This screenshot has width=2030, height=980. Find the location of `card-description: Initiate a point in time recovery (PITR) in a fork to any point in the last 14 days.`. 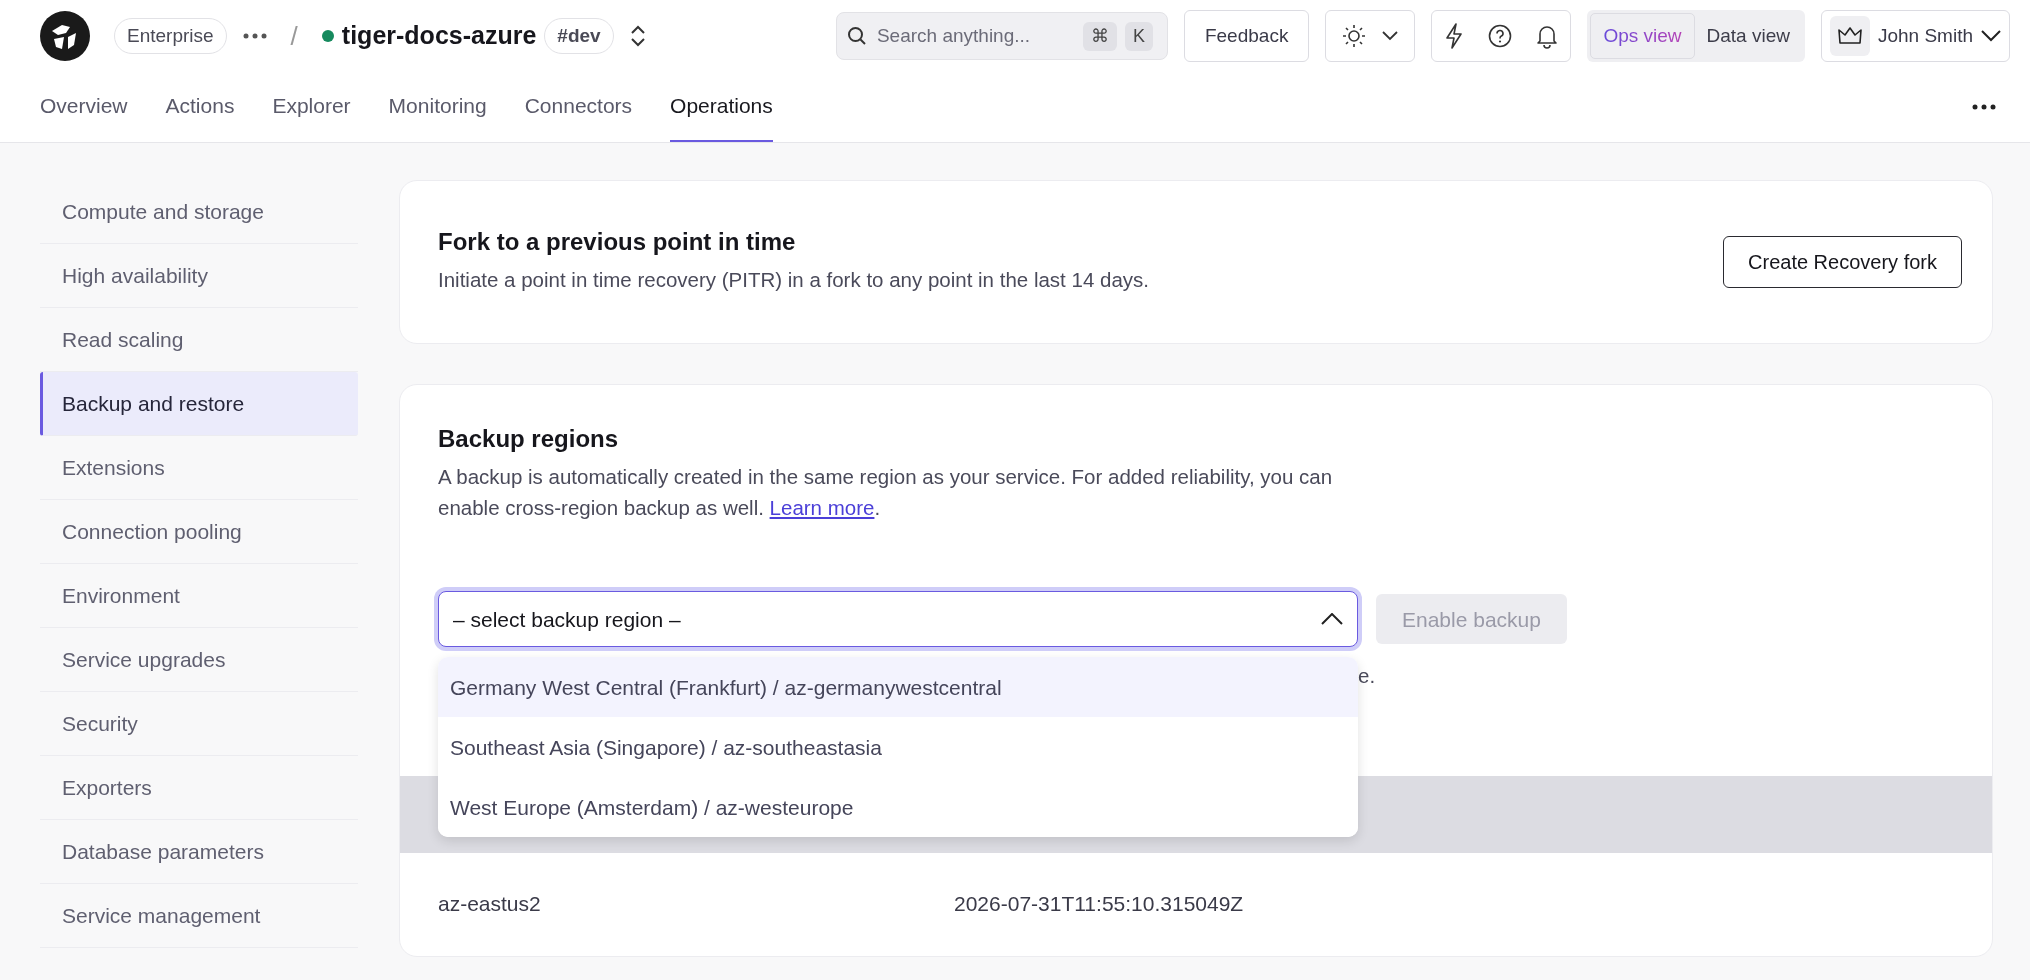

card-description: Initiate a point in time recovery (PITR) in a fork to any point in the last 14 days. is located at coordinates (794, 280).